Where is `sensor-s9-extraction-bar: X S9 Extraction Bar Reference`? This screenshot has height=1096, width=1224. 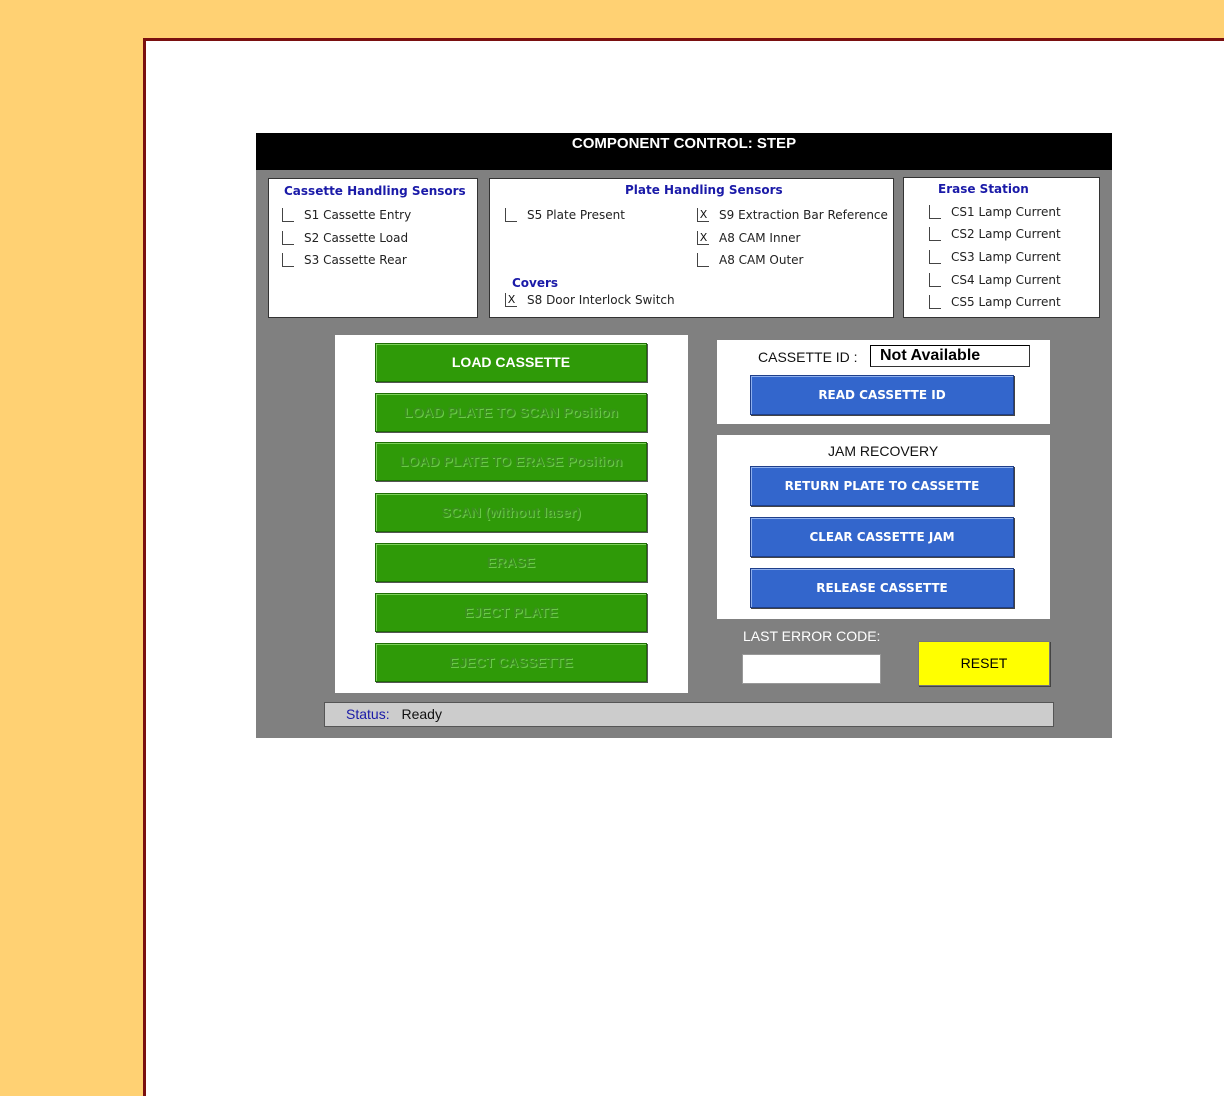 sensor-s9-extraction-bar: X S9 Extraction Bar Reference is located at coordinates (792, 215).